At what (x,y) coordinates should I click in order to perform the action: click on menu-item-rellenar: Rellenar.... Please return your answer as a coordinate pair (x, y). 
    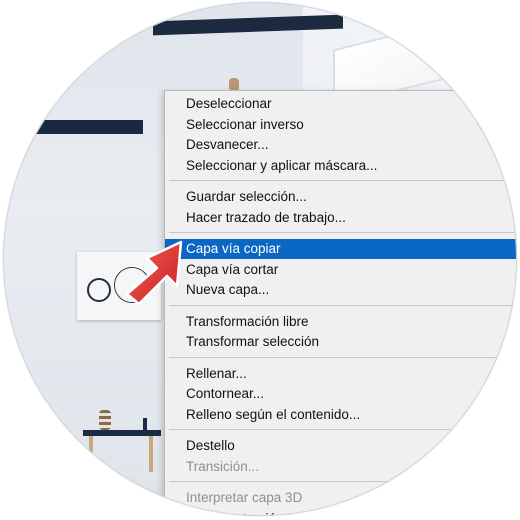
    Looking at the image, I should click on (341, 374).